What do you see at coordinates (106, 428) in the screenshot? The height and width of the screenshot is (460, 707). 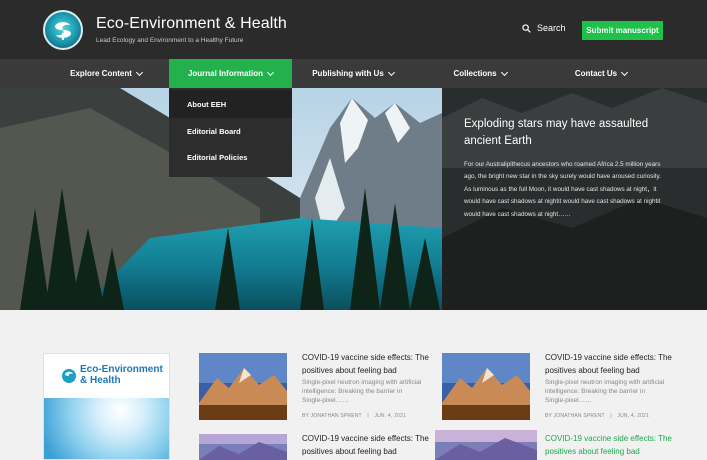 I see `cover-image` at bounding box center [106, 428].